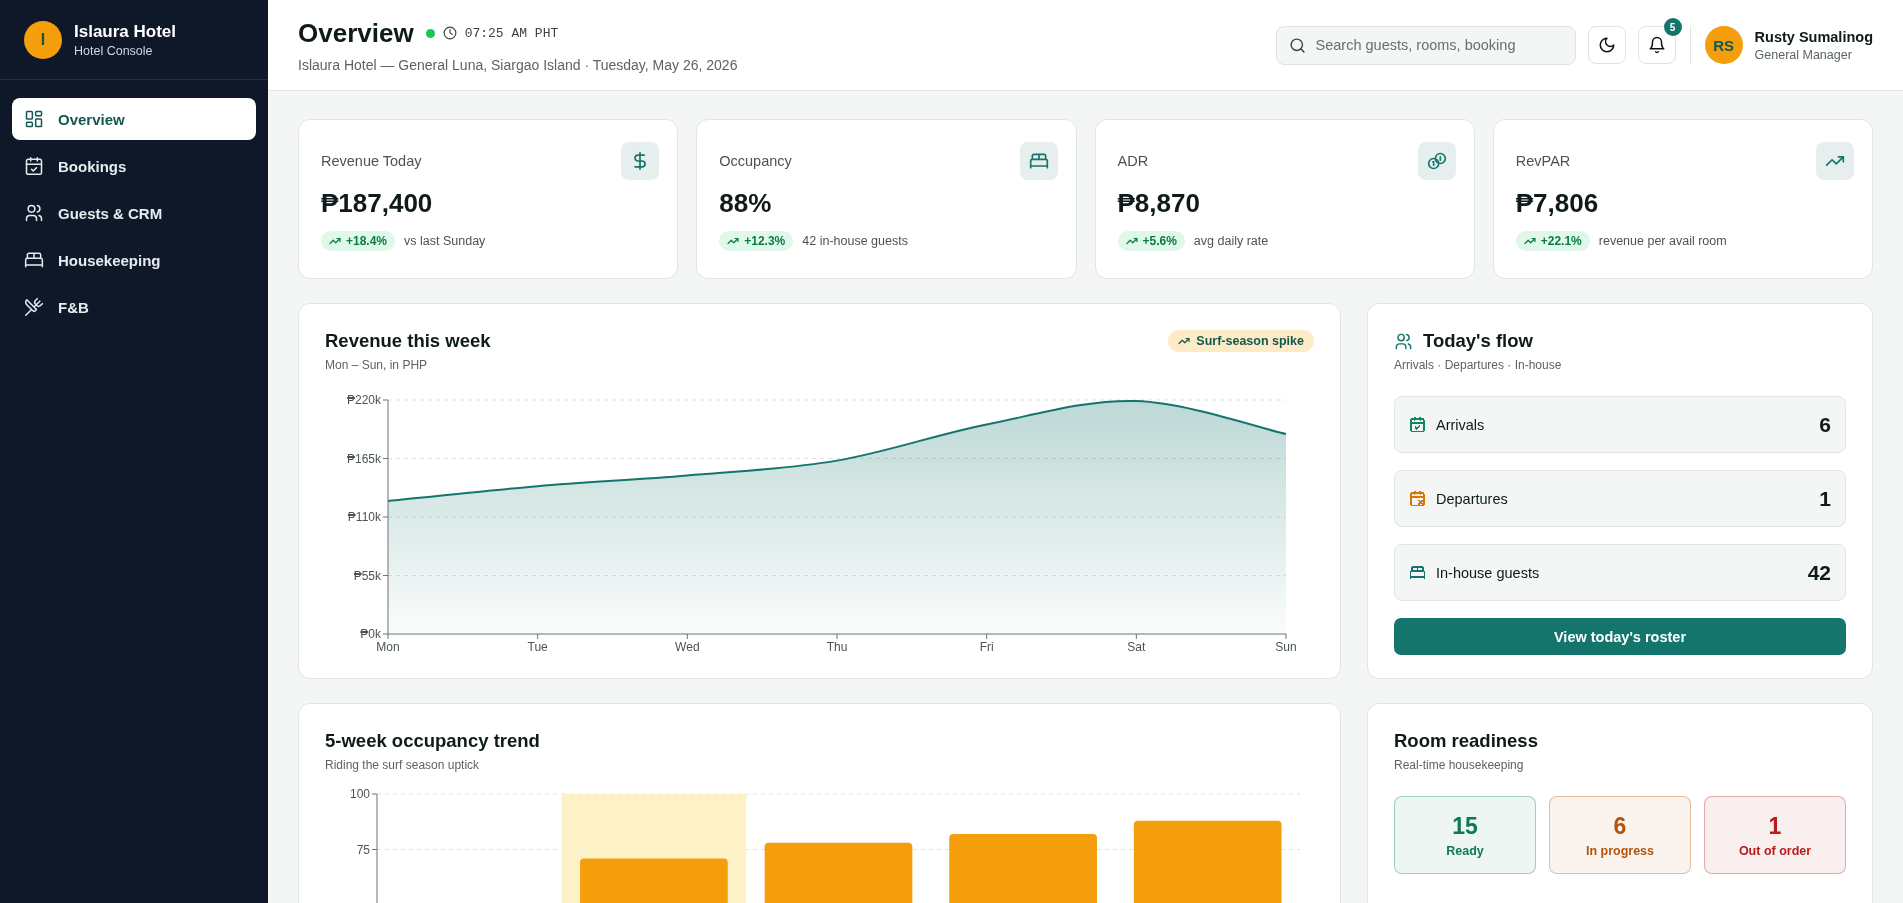  What do you see at coordinates (363, 458) in the screenshot?
I see `y-axis-label: ₱165k` at bounding box center [363, 458].